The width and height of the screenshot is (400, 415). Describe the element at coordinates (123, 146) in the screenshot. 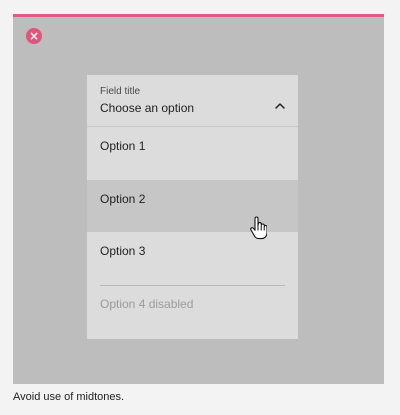

I see `option-label: Option 1` at that location.